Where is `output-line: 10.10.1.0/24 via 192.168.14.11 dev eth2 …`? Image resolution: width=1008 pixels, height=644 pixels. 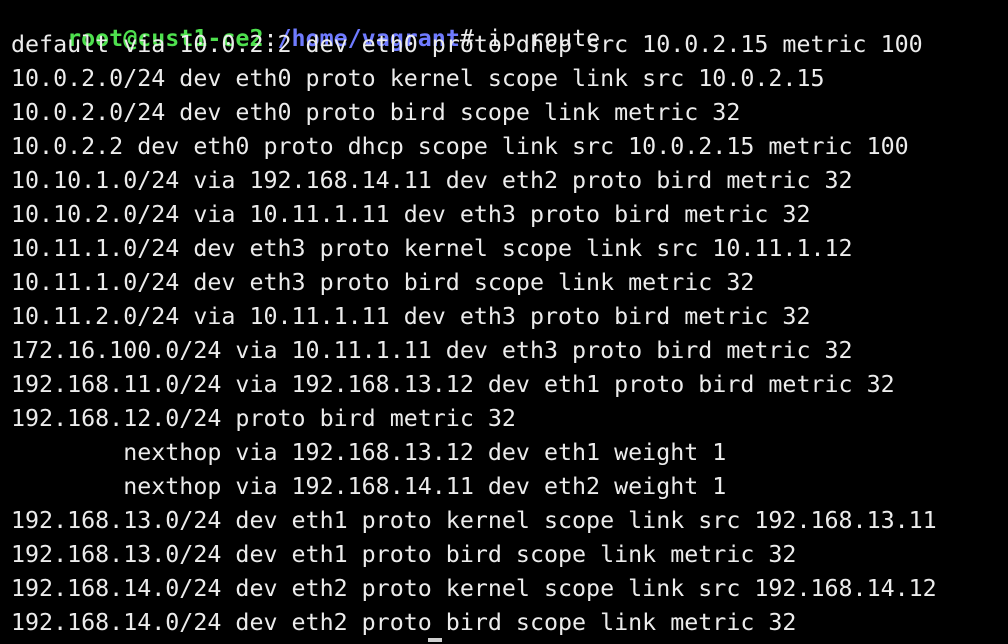
output-line: 10.10.1.0/24 via 192.168.14.11 dev eth2 … is located at coordinates (432, 180).